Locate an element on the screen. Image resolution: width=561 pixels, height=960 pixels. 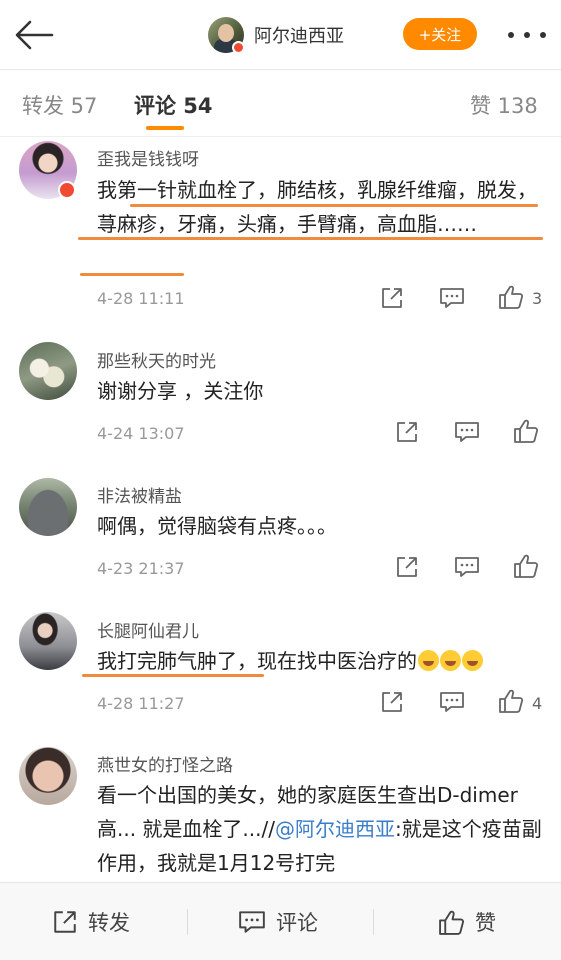
like-label: 赞 is located at coordinates (485, 923).